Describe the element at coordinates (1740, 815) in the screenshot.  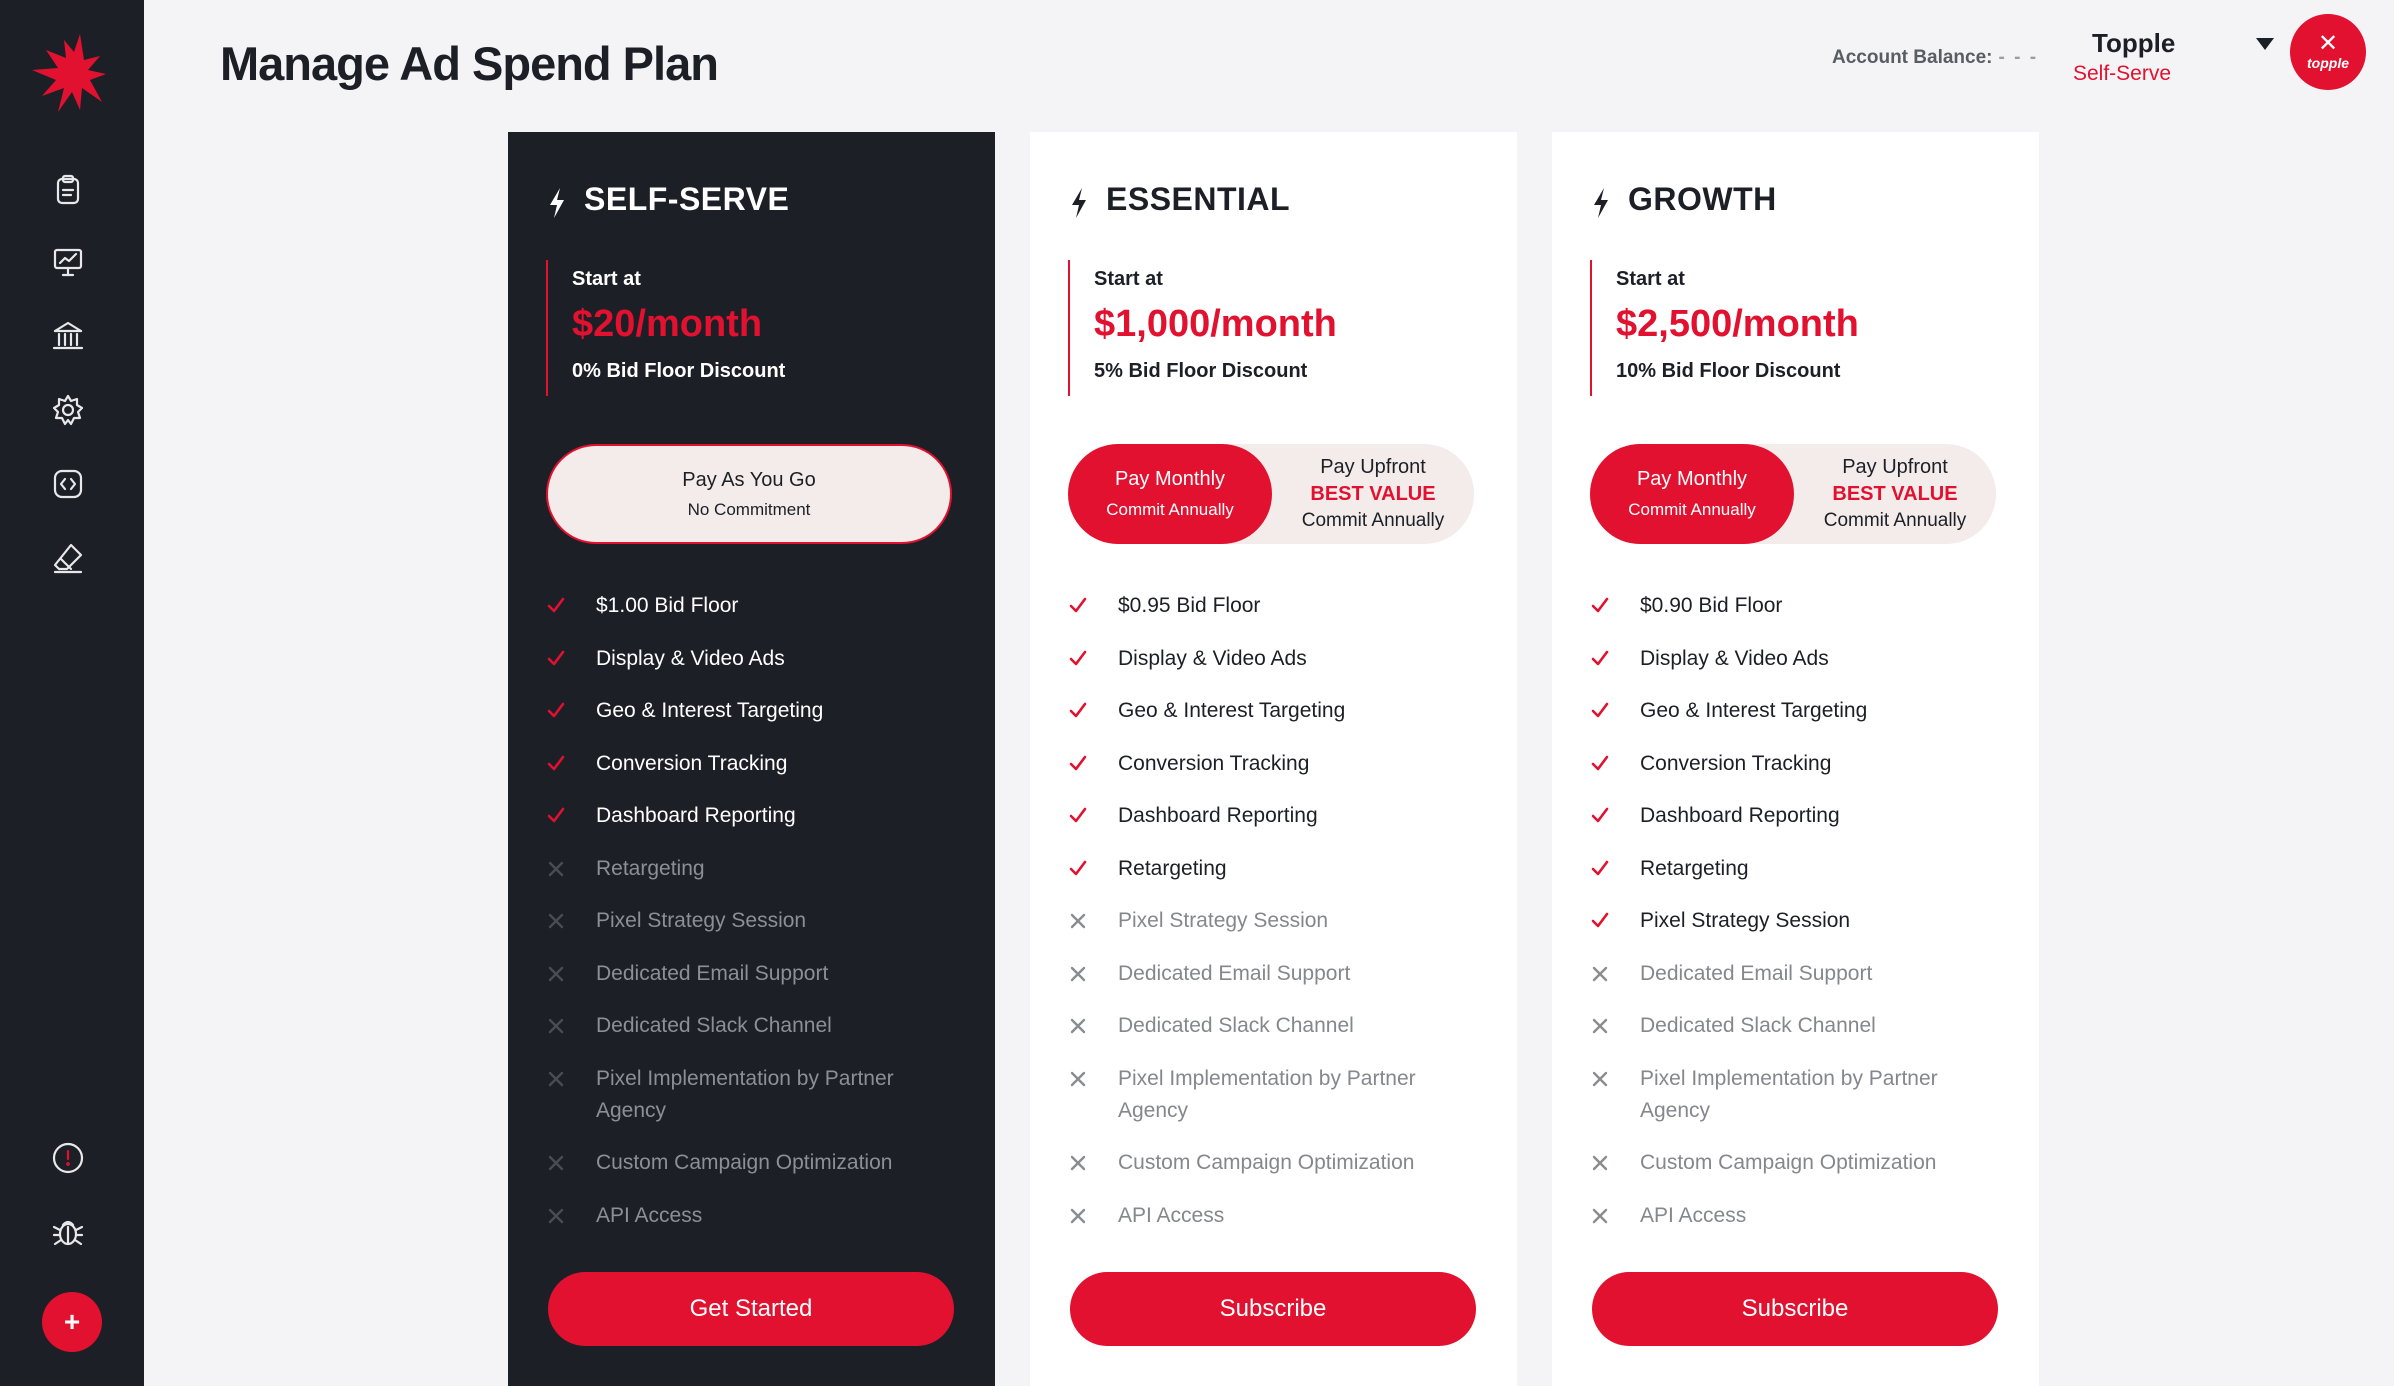
I see `feature-label: Dashboard Reporting` at that location.